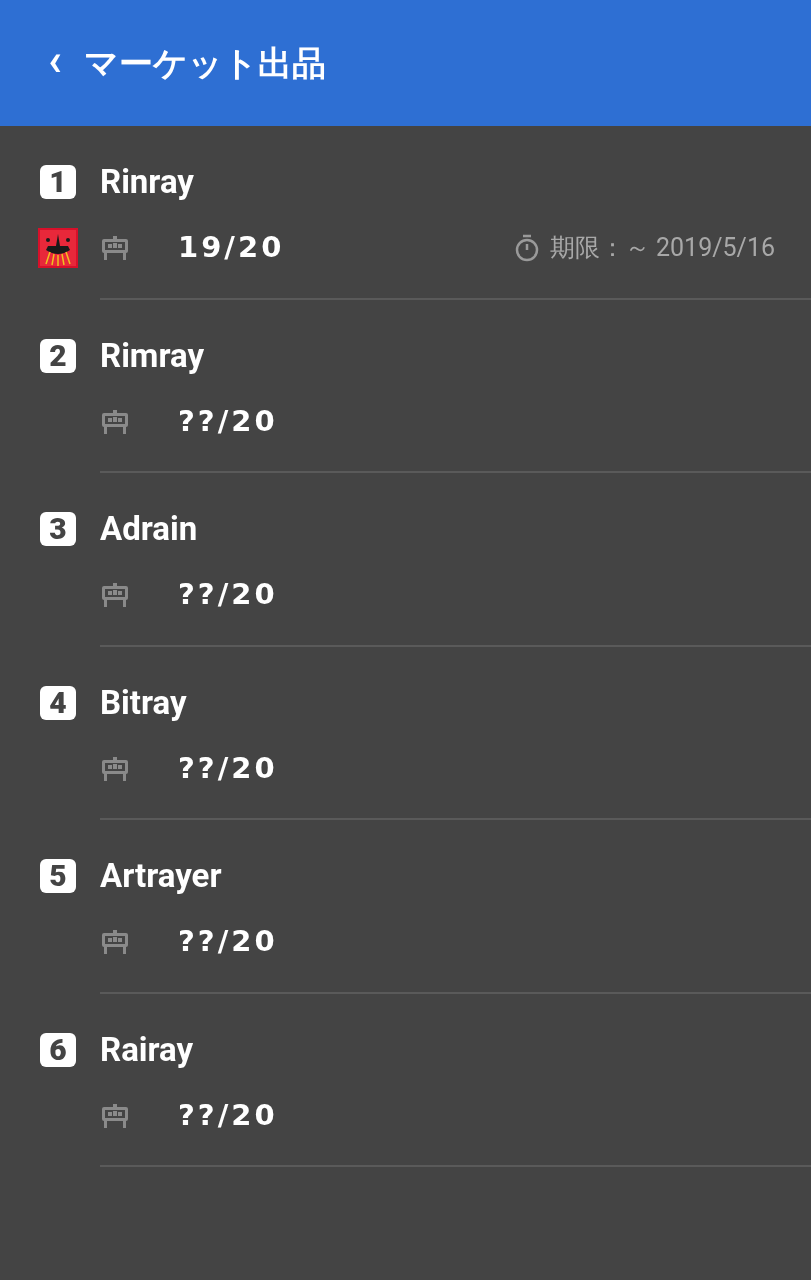  What do you see at coordinates (147, 182) in the screenshot?
I see `item-name: Rinray` at bounding box center [147, 182].